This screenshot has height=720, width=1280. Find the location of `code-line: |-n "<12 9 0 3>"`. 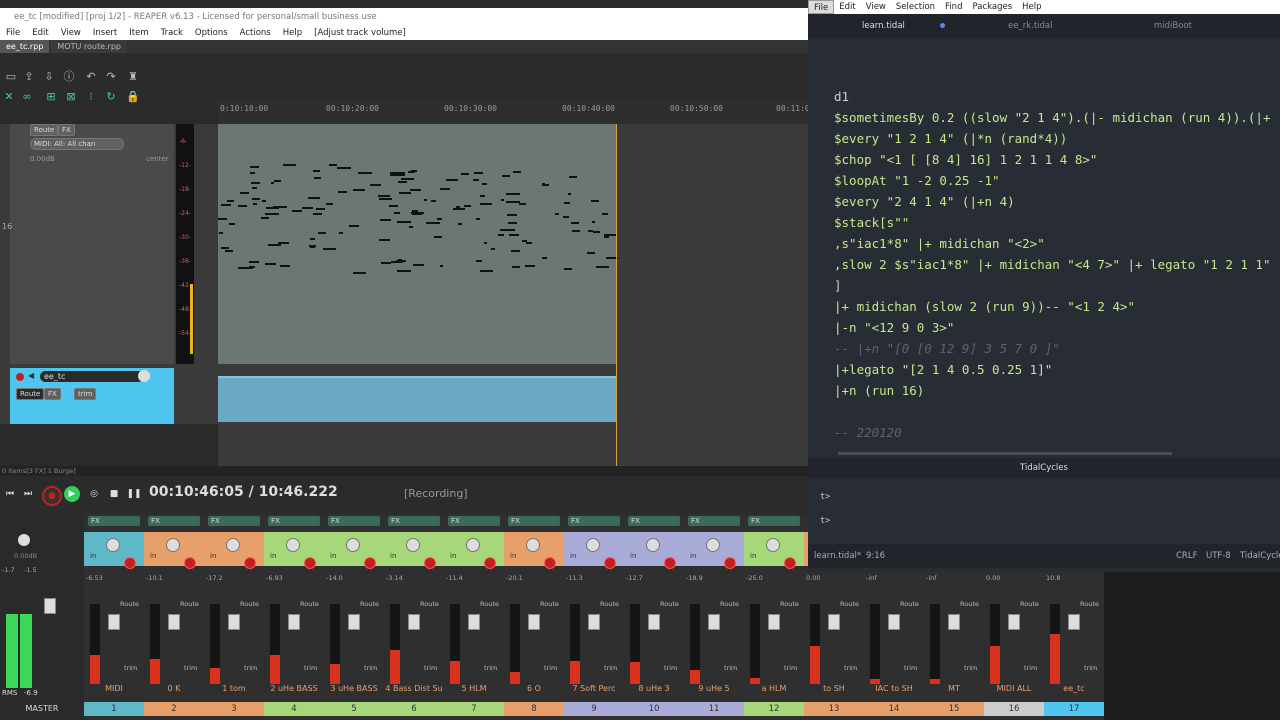

code-line: |-n "<12 9 0 3>" is located at coordinates (894, 327).